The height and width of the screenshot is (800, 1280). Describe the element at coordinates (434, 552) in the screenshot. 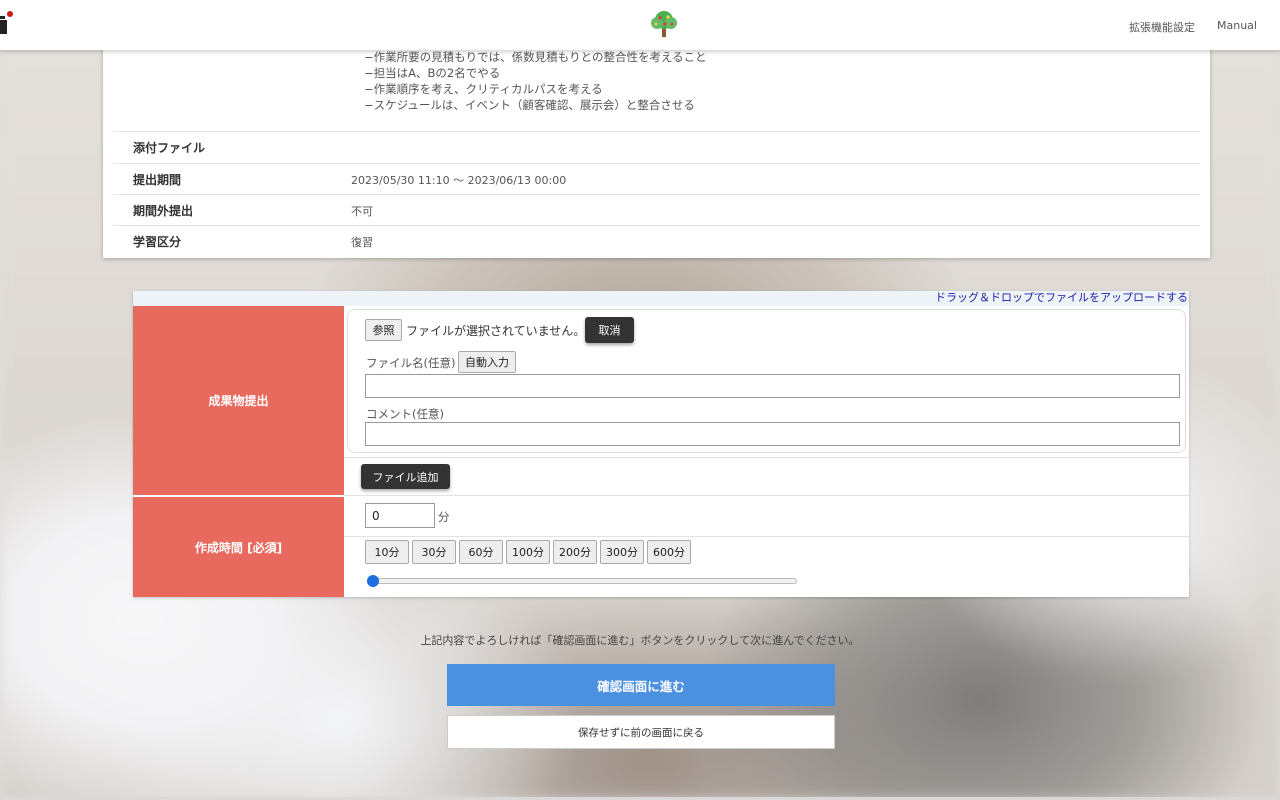

I see `preset-30-button: 30分` at that location.